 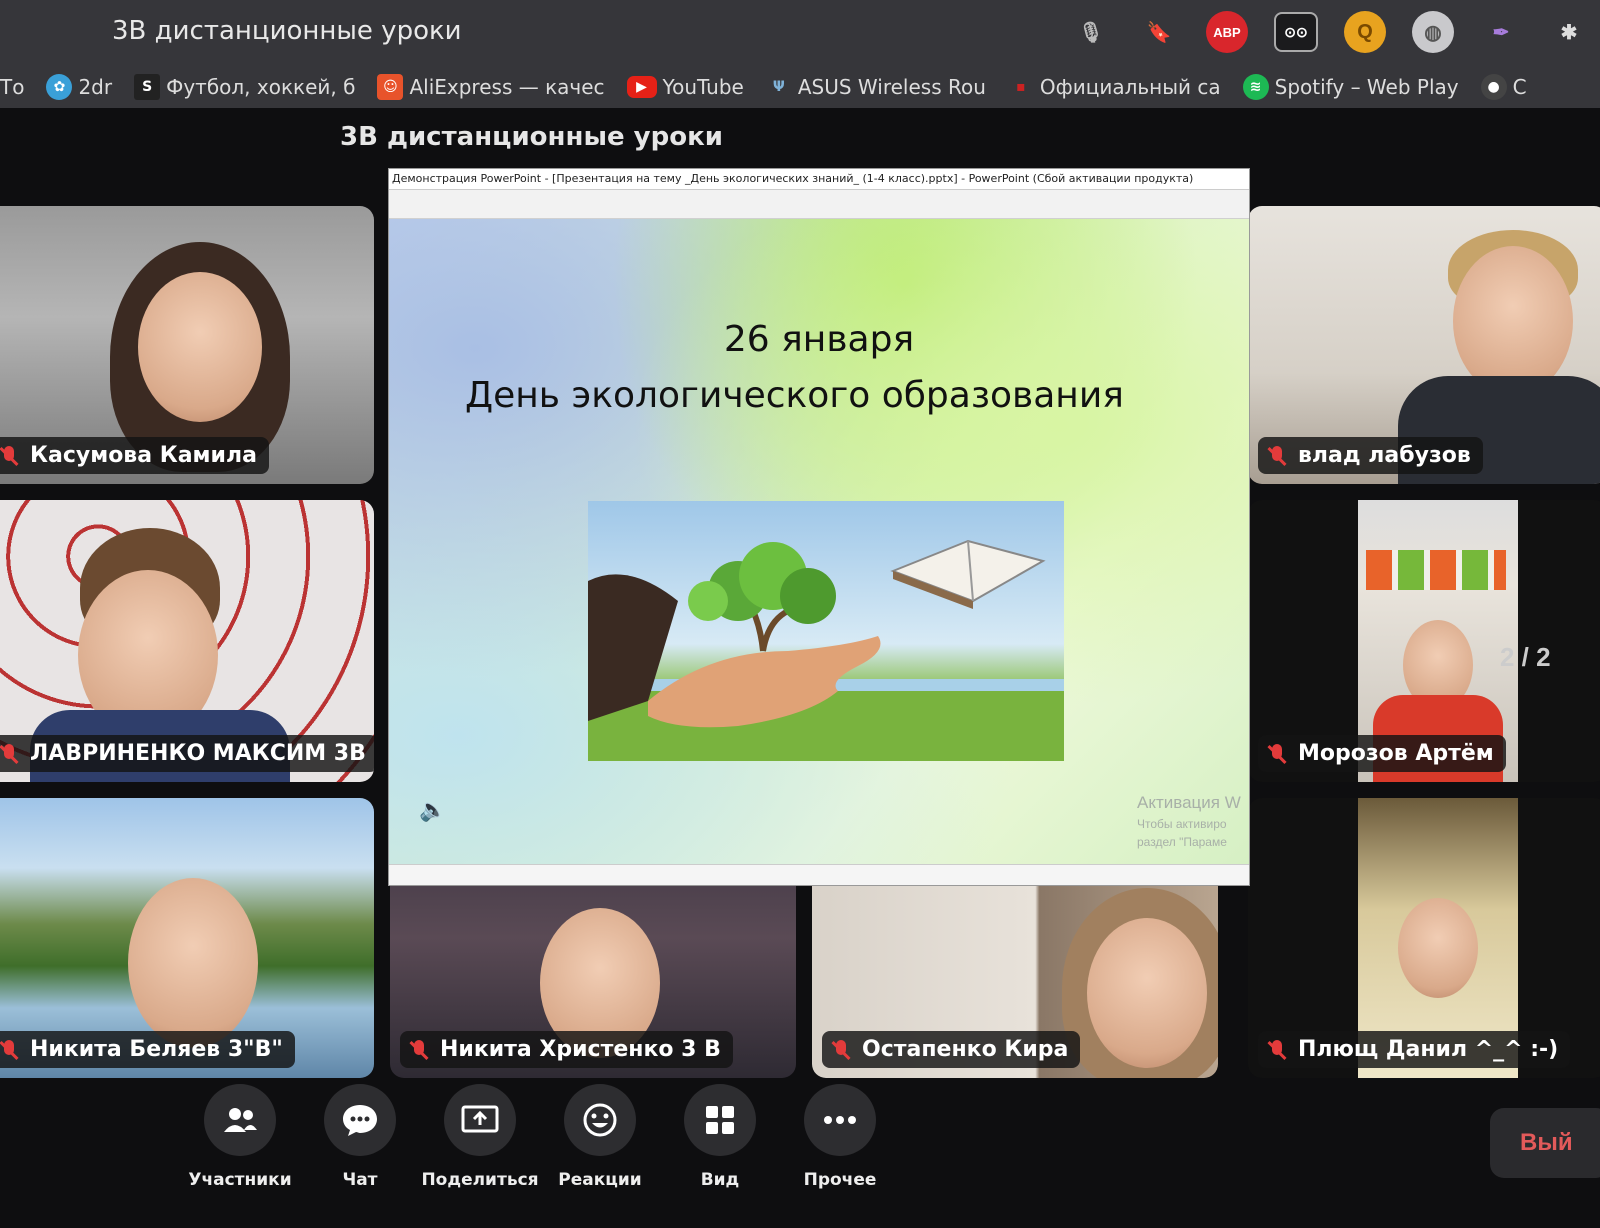 What do you see at coordinates (876, 87) in the screenshot?
I see `bookmark-item: Ψ ASUS Wireless Rou` at bounding box center [876, 87].